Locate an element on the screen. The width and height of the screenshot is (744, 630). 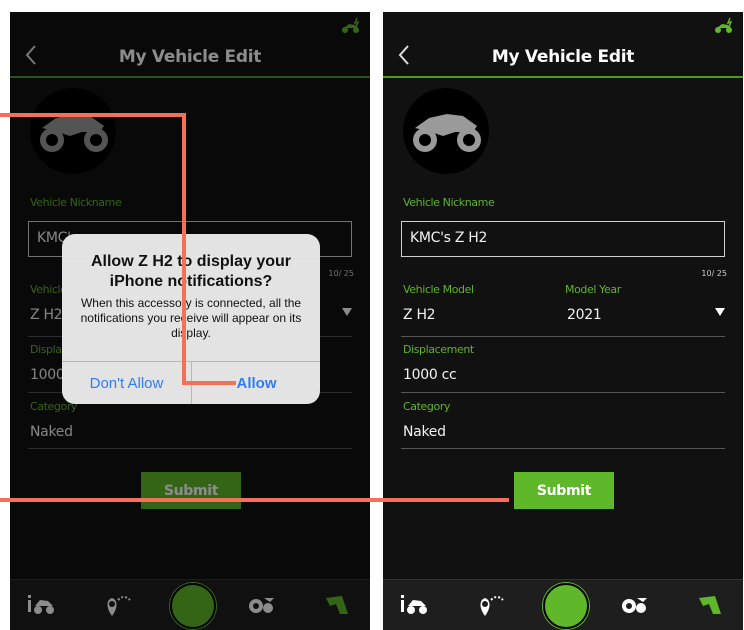
char-counter: 10/ 25 is located at coordinates (714, 273).